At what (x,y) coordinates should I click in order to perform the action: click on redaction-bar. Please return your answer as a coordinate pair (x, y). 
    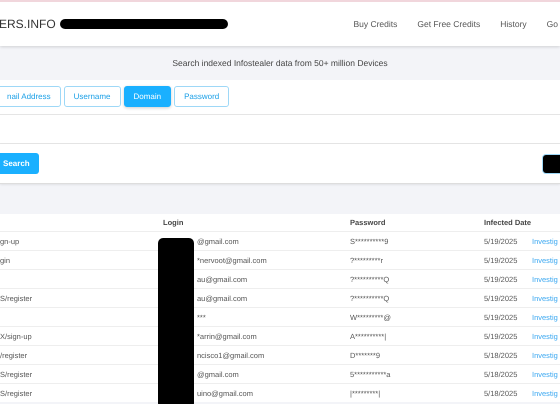
    Looking at the image, I should click on (551, 164).